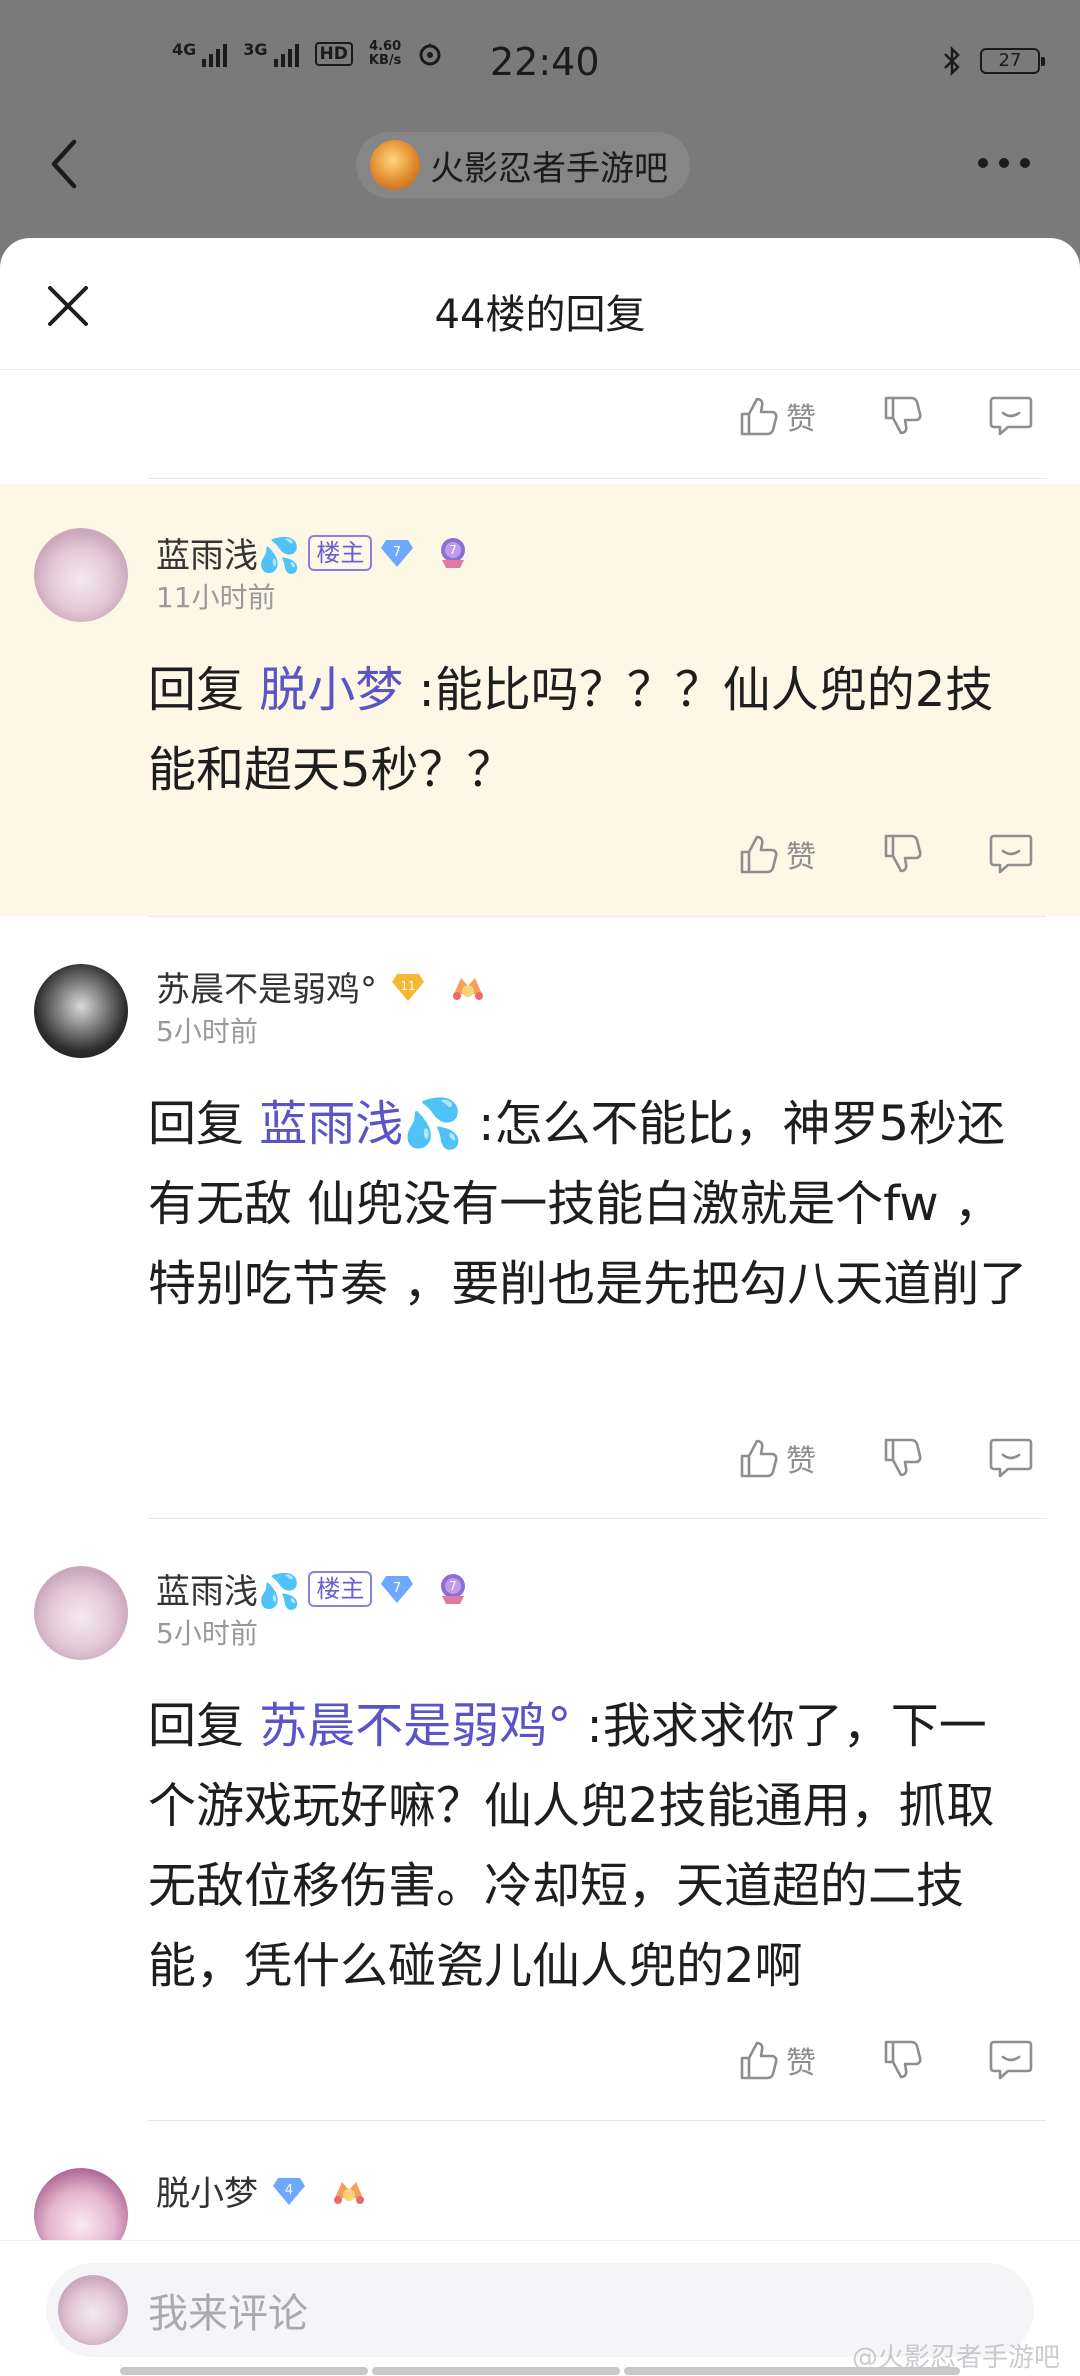  Describe the element at coordinates (385, 46) in the screenshot. I see `speed-value: 4.60` at that location.